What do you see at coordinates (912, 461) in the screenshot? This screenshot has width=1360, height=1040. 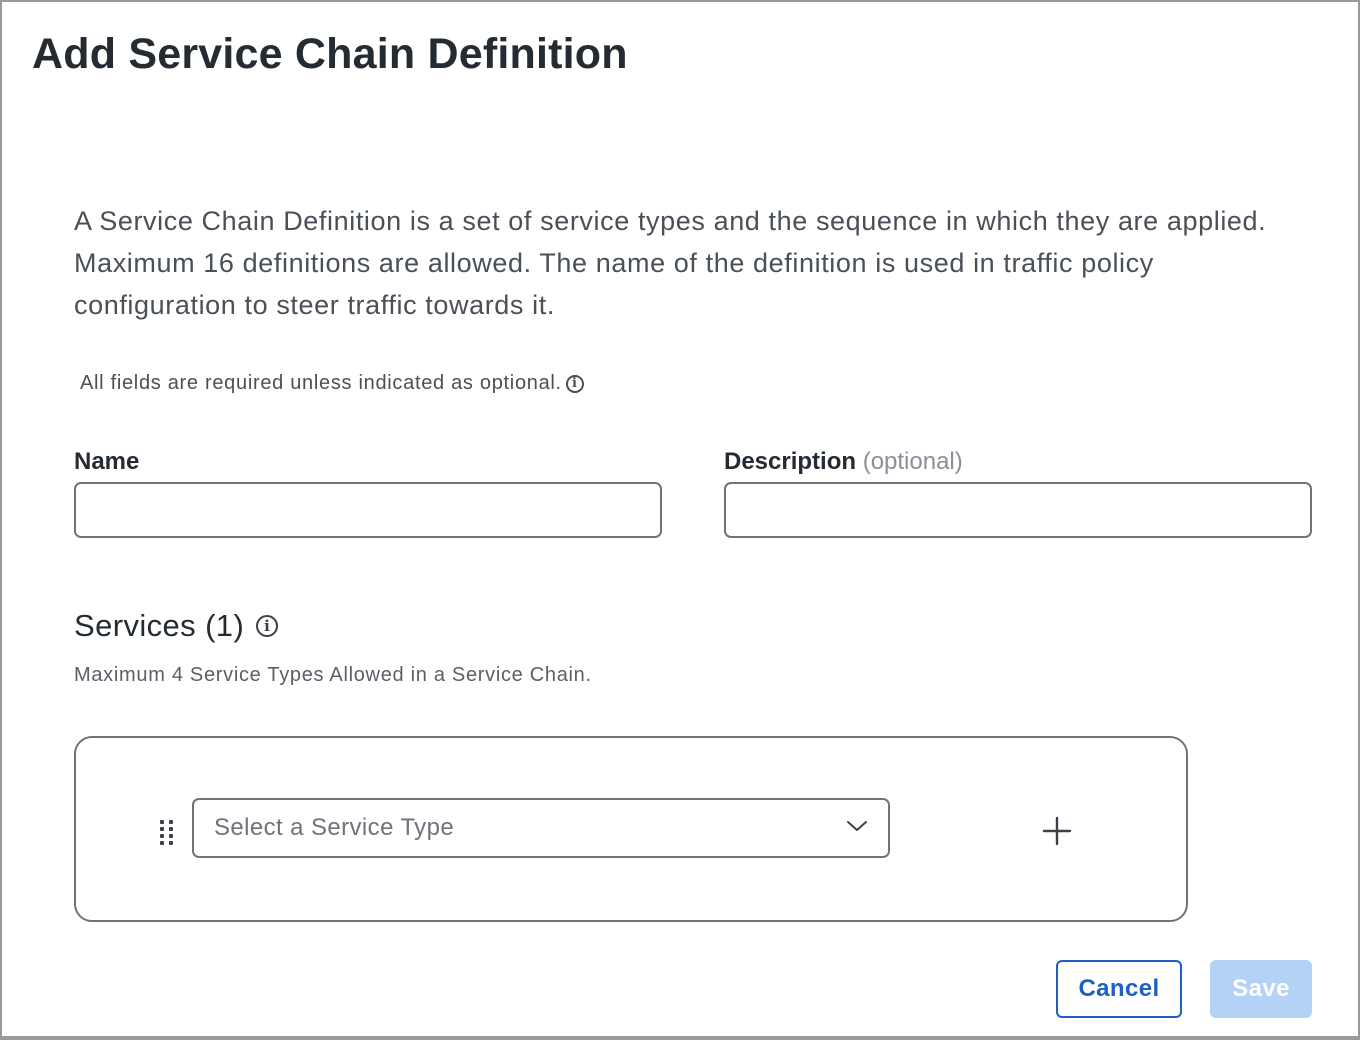 I see `optional-indicator: (optional)` at bounding box center [912, 461].